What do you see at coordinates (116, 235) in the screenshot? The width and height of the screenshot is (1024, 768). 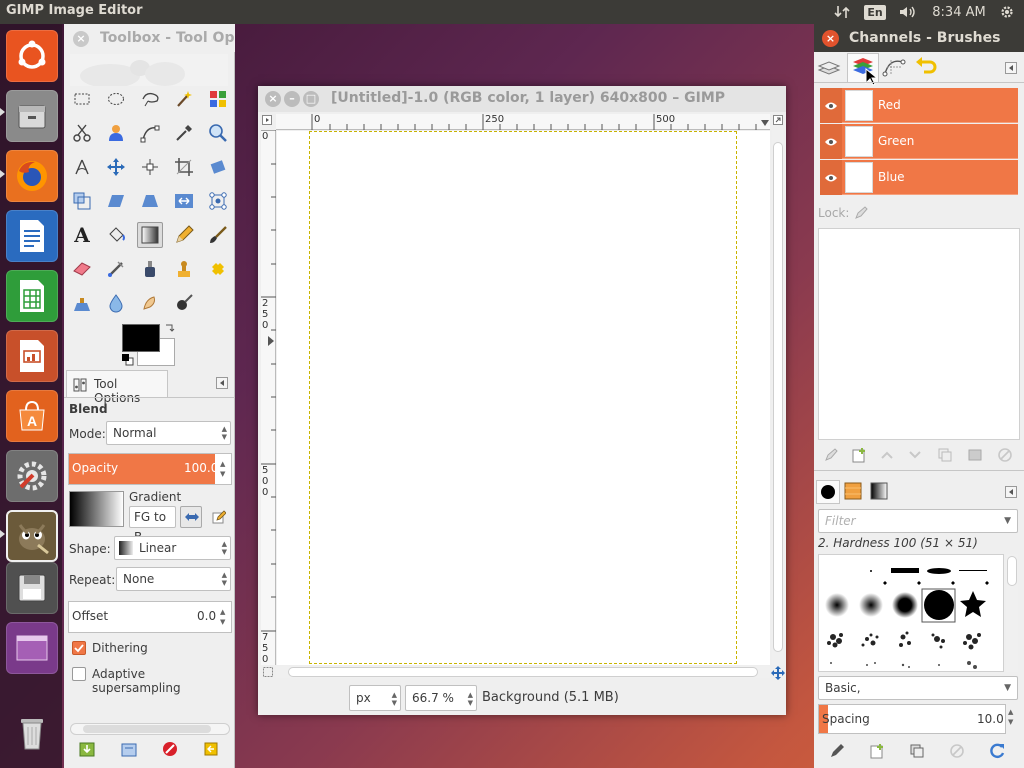 I see `bucket-fill-tool-icon` at bounding box center [116, 235].